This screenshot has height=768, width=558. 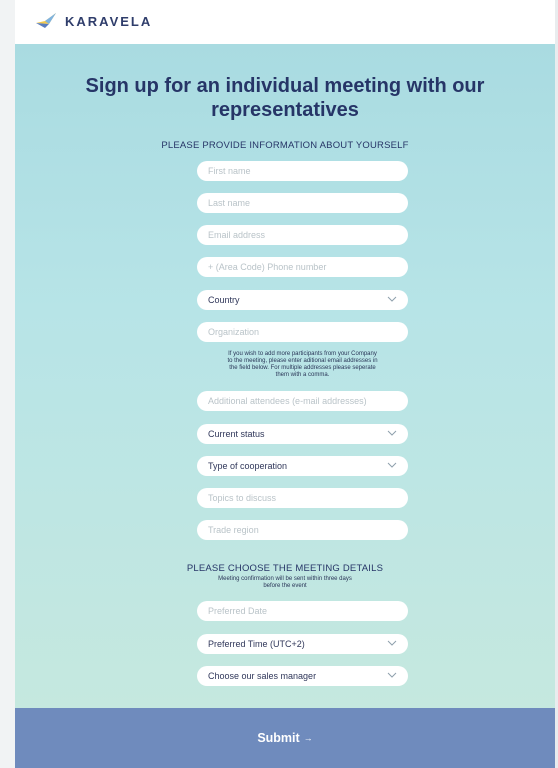 What do you see at coordinates (302, 434) in the screenshot?
I see `current-status-select: Current status` at bounding box center [302, 434].